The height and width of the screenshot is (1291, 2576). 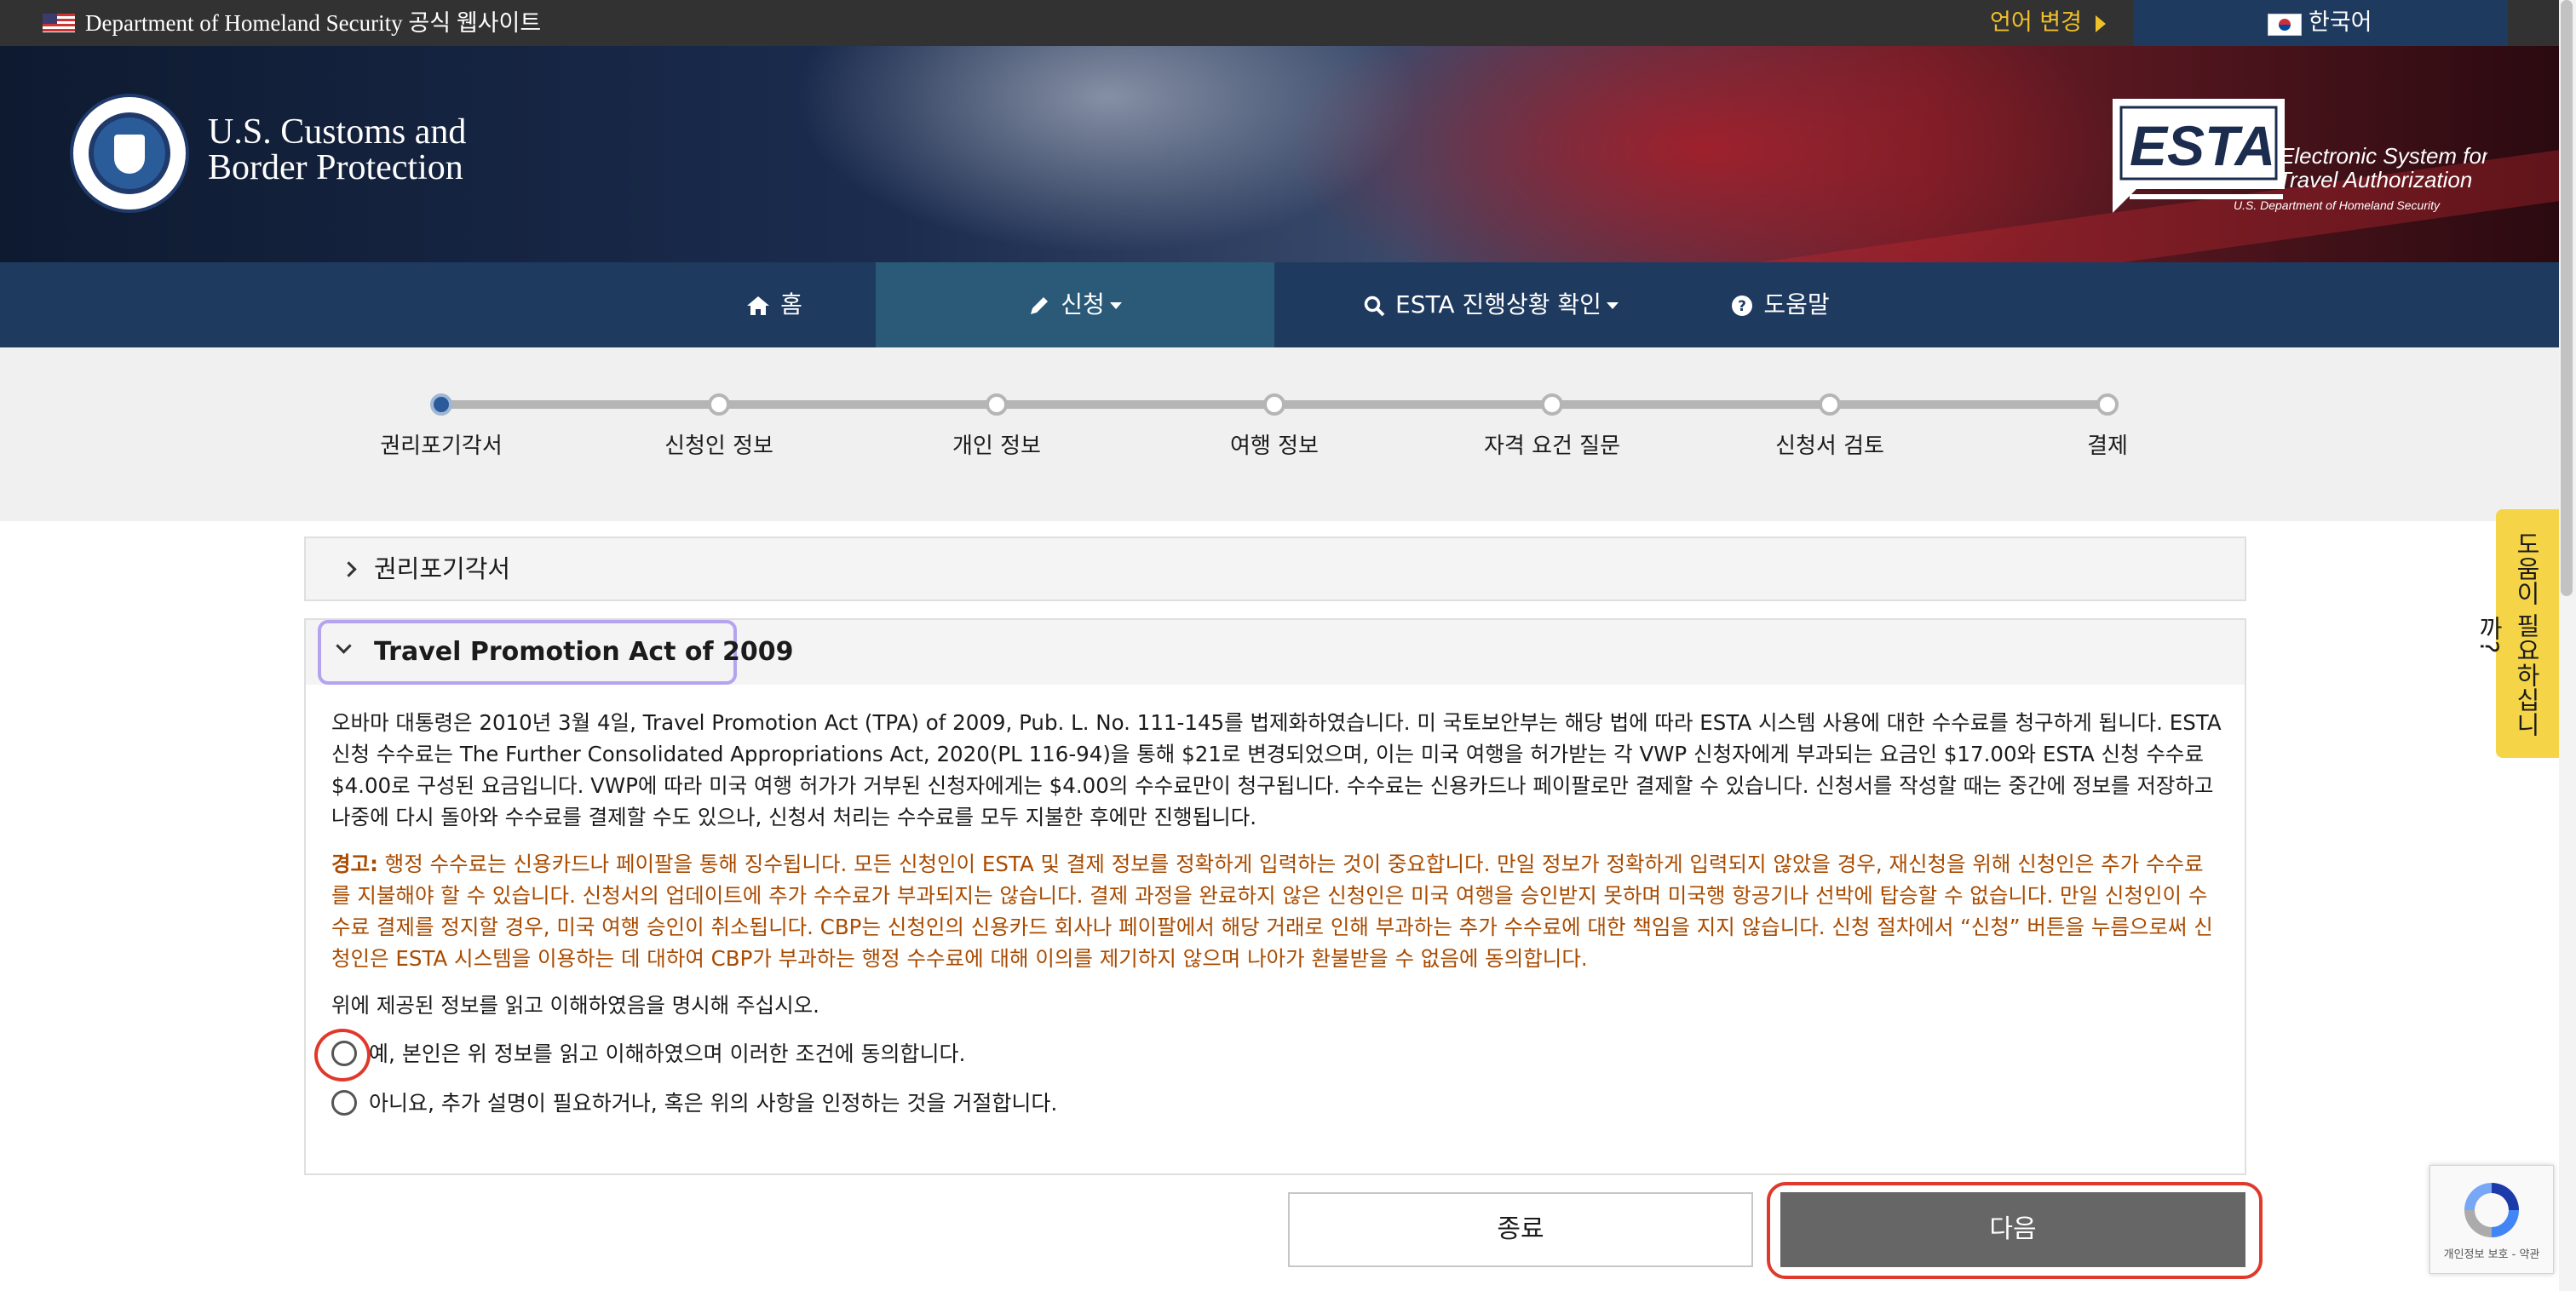 What do you see at coordinates (313, 23) in the screenshot?
I see `gov-site-text: Department of Homeland Security 공식 웹사이트` at bounding box center [313, 23].